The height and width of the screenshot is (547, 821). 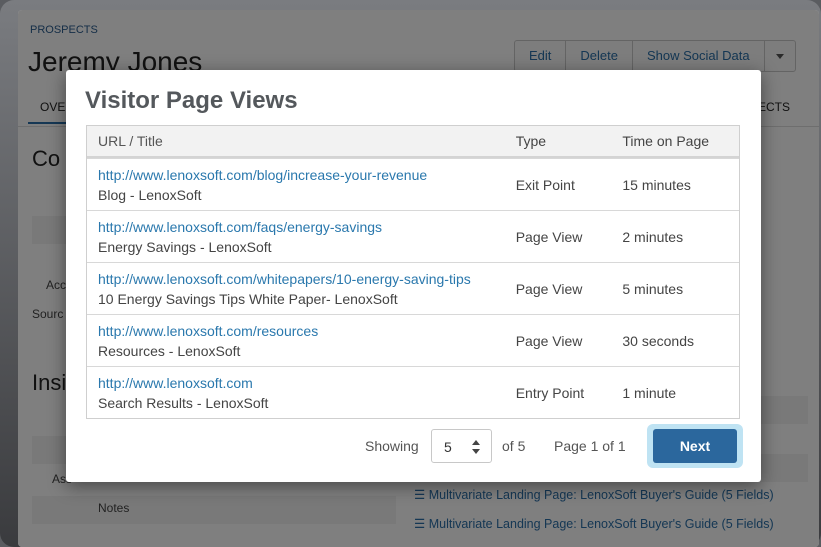 What do you see at coordinates (590, 446) in the screenshot?
I see `page-info: Page 1 of 1` at bounding box center [590, 446].